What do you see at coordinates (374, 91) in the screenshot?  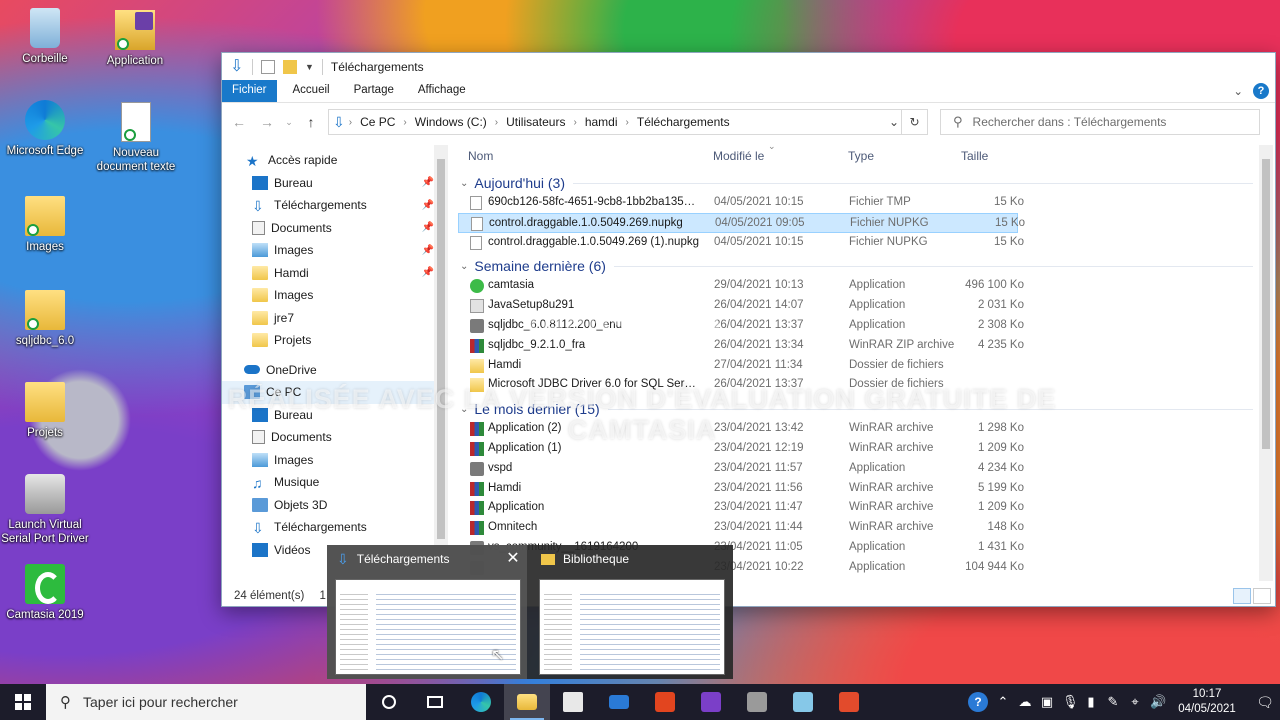 I see `tab-partage: Partage` at bounding box center [374, 91].